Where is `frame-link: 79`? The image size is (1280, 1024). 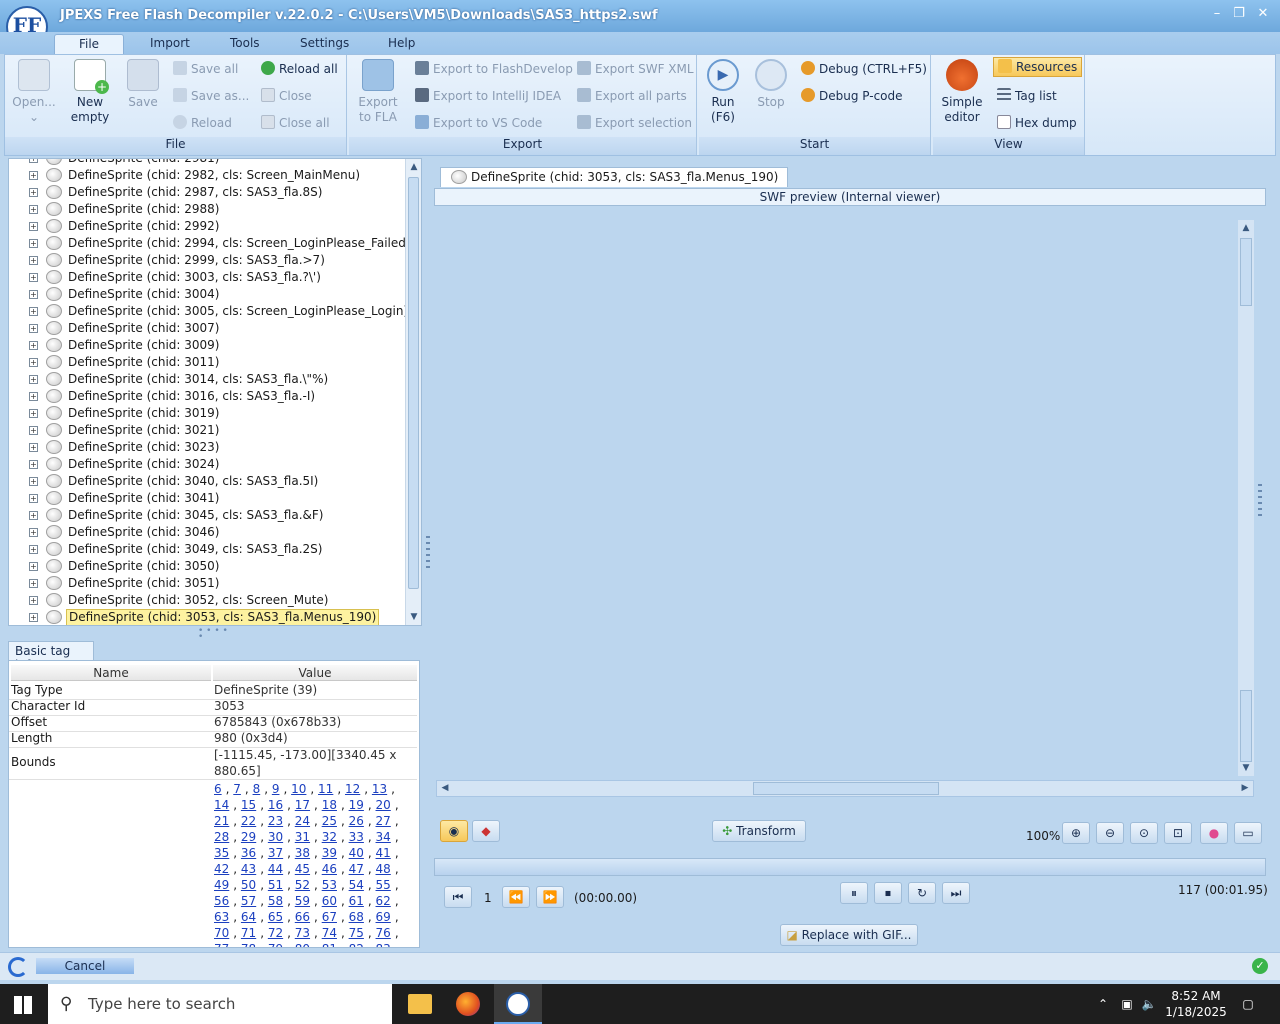
frame-link: 79 is located at coordinates (275, 944).